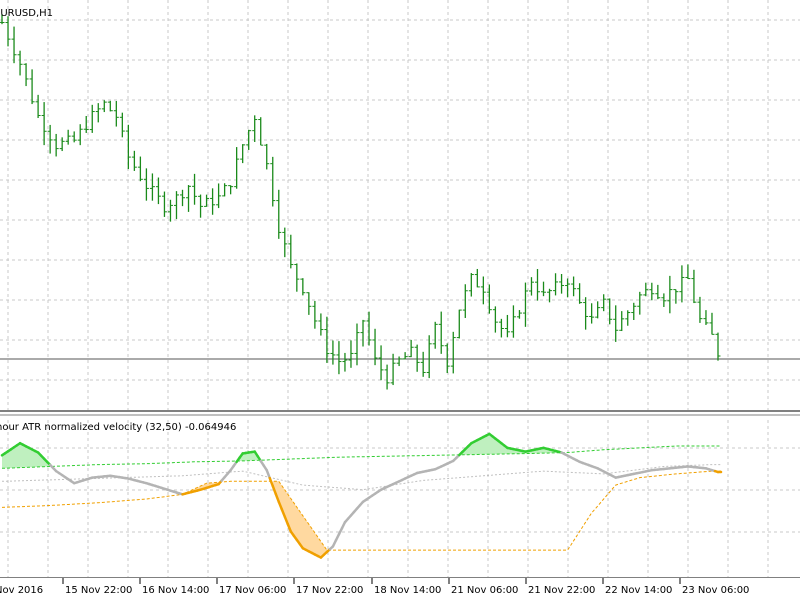  Describe the element at coordinates (98, 590) in the screenshot. I see `time-axis-label: 15 Nov 22:00` at that location.